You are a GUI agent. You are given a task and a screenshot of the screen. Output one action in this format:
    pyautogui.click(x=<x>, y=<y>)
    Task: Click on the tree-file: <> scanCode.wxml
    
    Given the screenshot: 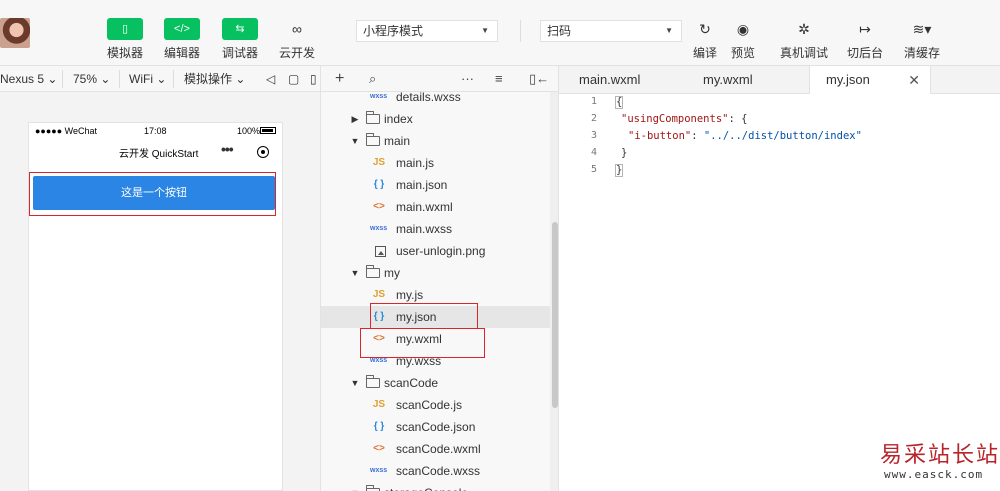 What is the action you would take?
    pyautogui.click(x=435, y=449)
    